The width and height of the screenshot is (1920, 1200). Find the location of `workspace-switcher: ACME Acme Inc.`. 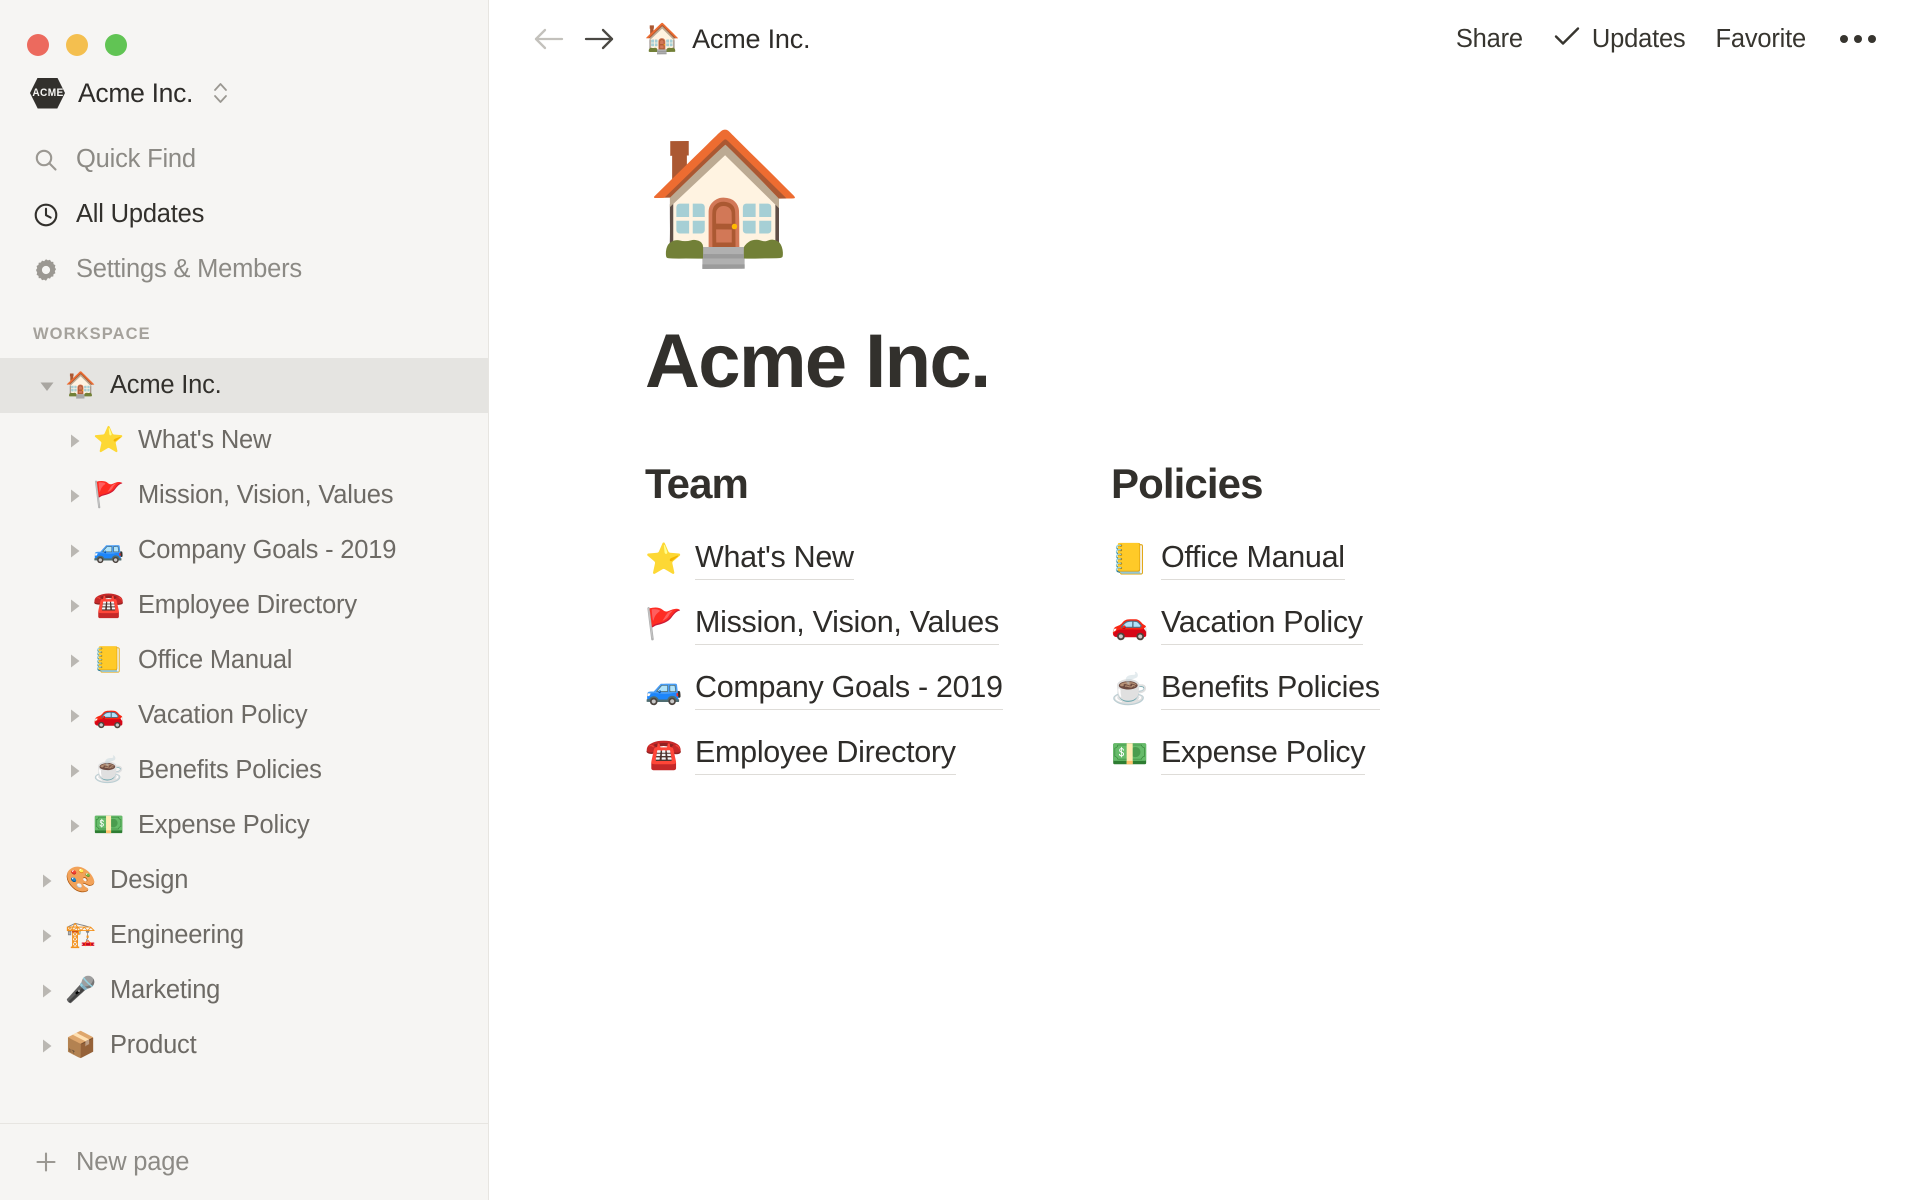

workspace-switcher: ACME Acme Inc. is located at coordinates (244, 89).